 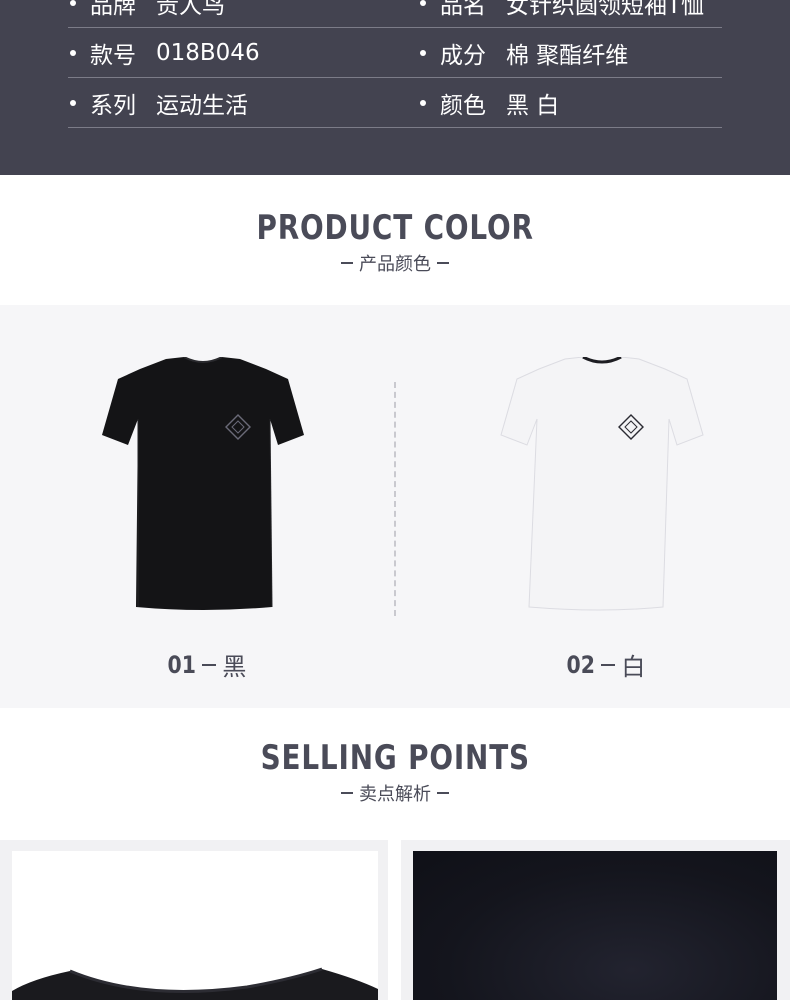 I want to click on product-color-heading: PRODUCT COLOR 产品颜色, so click(x=395, y=242).